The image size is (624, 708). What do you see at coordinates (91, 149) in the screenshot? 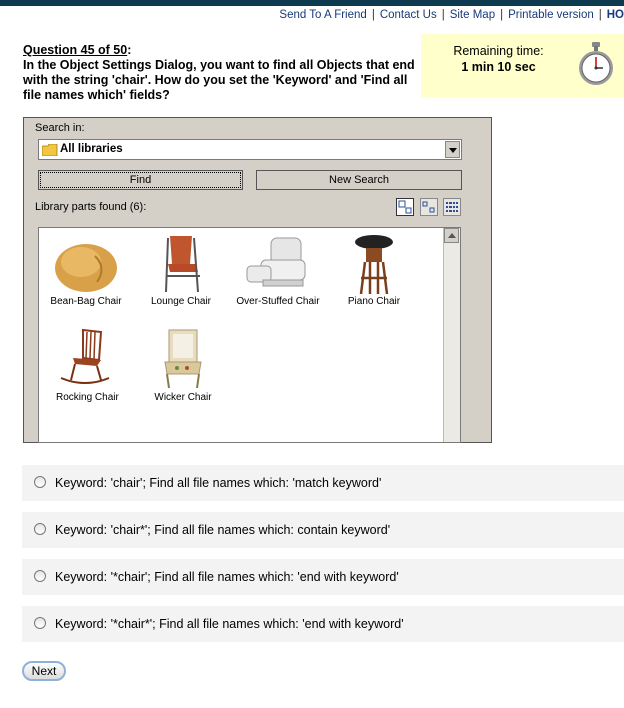
I see `search-in-value: All libraries` at bounding box center [91, 149].